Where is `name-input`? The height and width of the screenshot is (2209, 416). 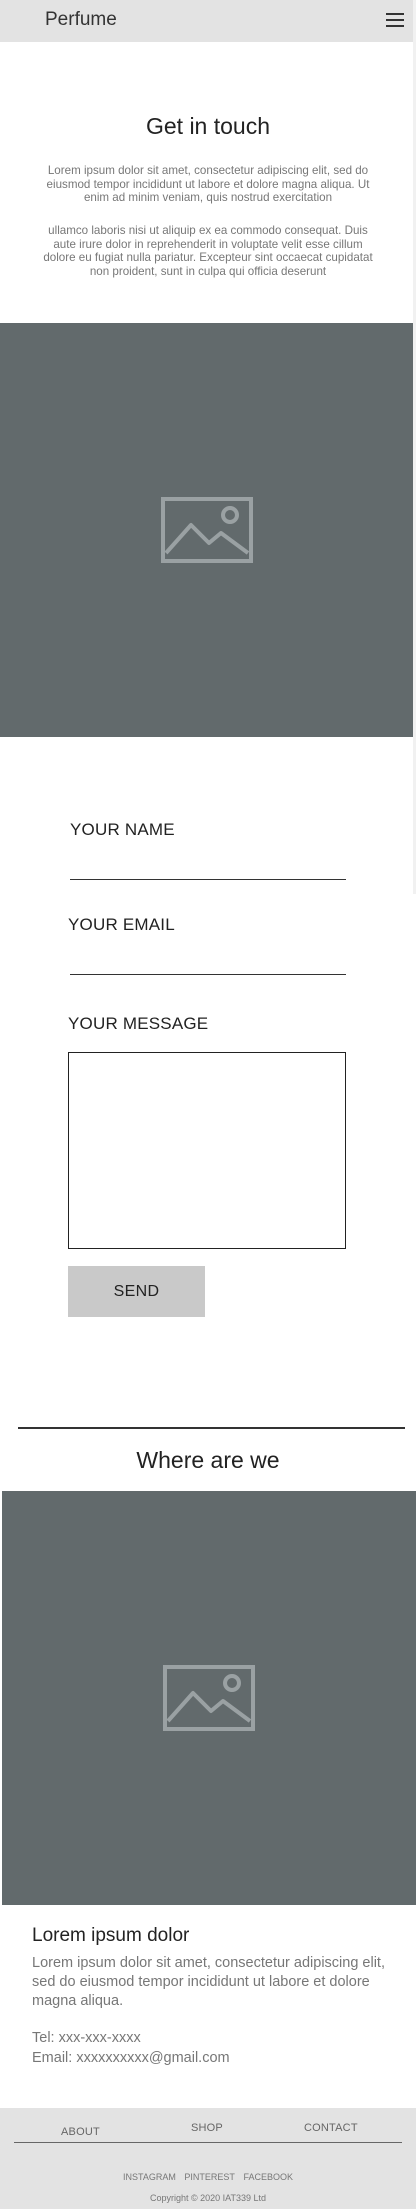 name-input is located at coordinates (208, 869).